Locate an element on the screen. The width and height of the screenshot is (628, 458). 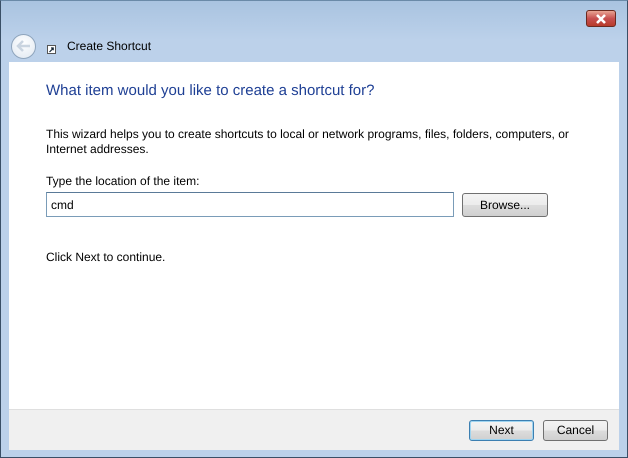
location-field: cmd is located at coordinates (250, 204).